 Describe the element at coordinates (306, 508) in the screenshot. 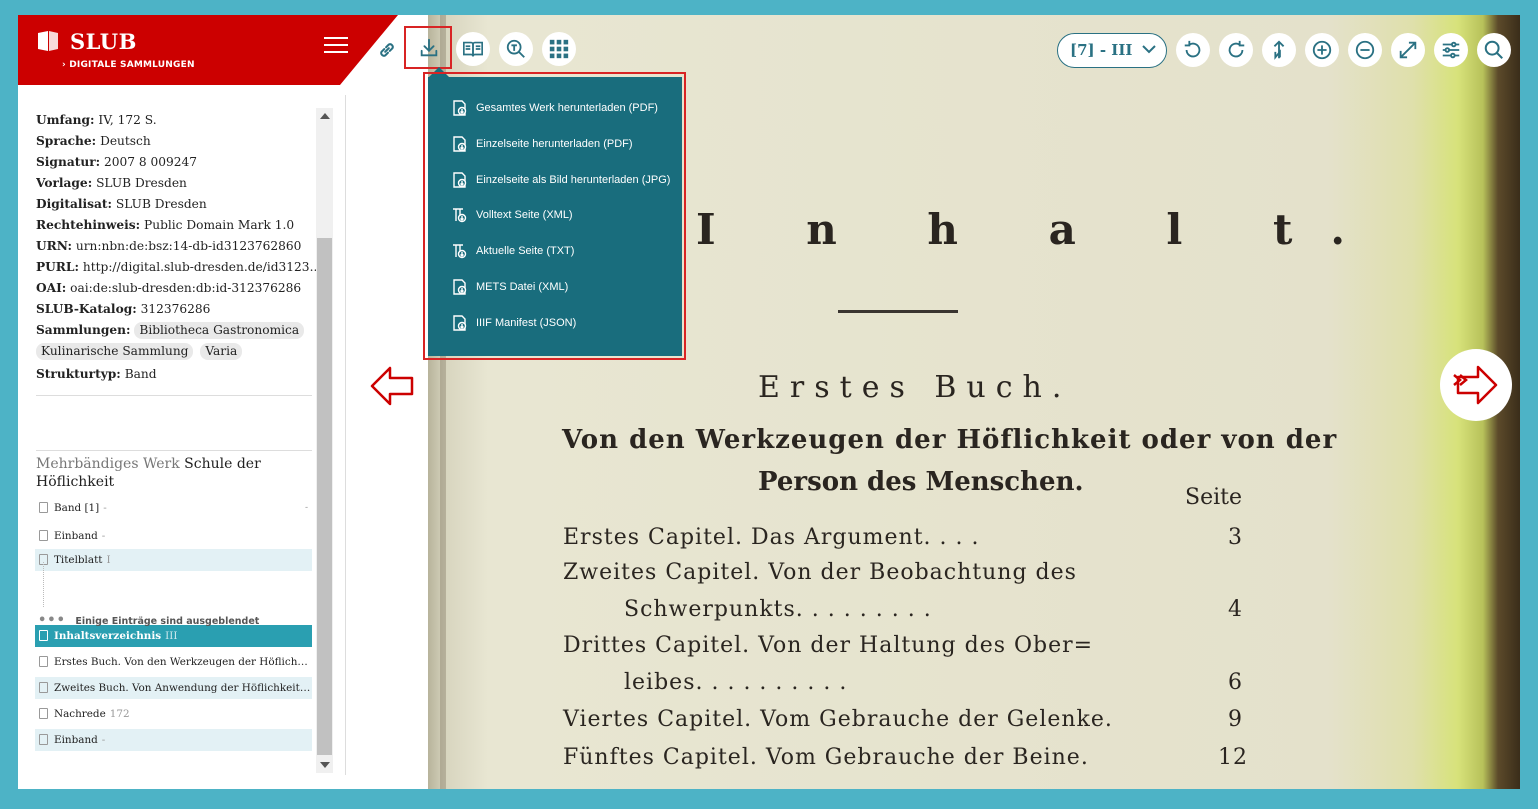

I see `toc-item-right: -` at that location.